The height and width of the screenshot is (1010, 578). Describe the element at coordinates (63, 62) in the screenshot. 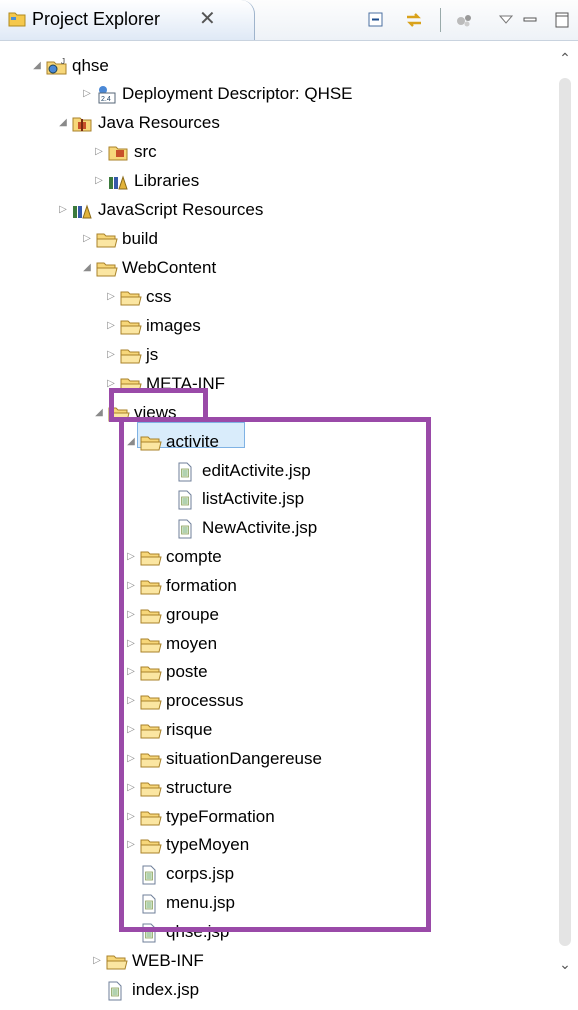

I see `svg-text: J` at that location.